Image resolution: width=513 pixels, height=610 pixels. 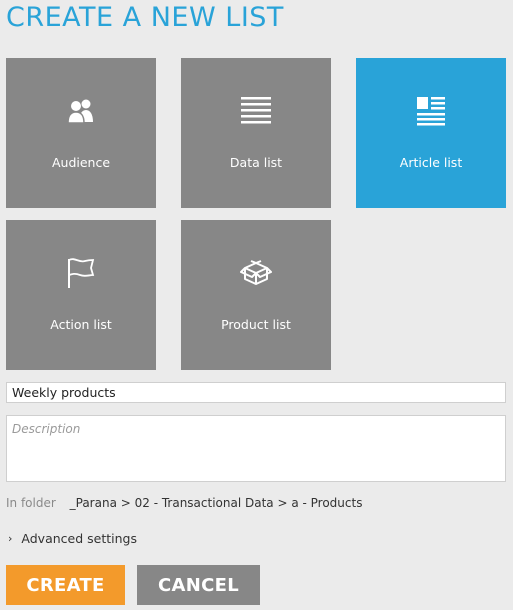 What do you see at coordinates (198, 585) in the screenshot?
I see `cancel-button: CANCEL` at bounding box center [198, 585].